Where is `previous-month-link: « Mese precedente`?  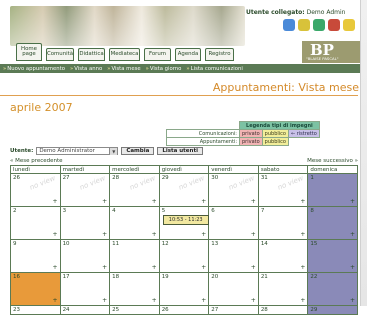
previous-month-link: « Mese precedente is located at coordinates (36, 161).